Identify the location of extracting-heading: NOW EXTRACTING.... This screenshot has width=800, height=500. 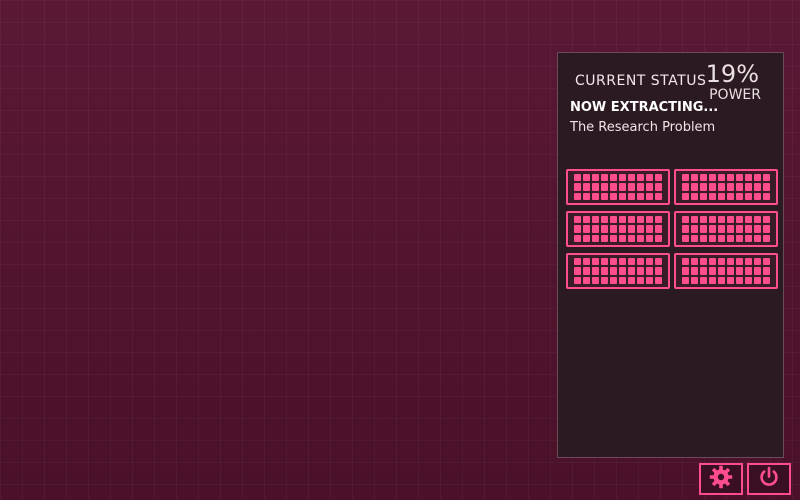
(644, 107).